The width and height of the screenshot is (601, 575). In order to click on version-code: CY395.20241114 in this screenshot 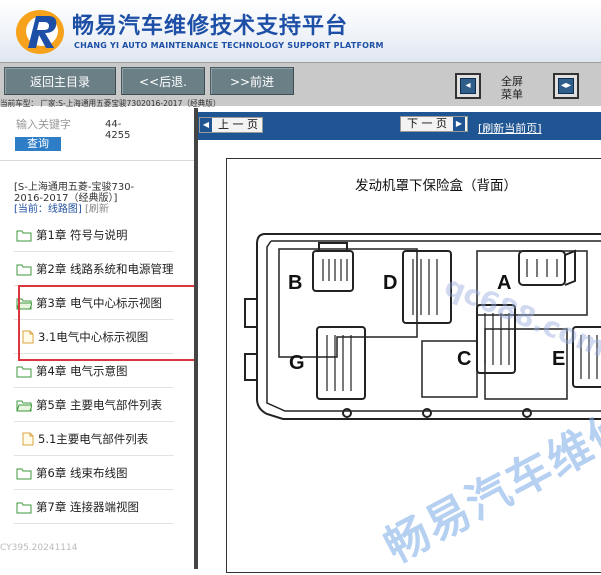, I will do `click(39, 548)`.